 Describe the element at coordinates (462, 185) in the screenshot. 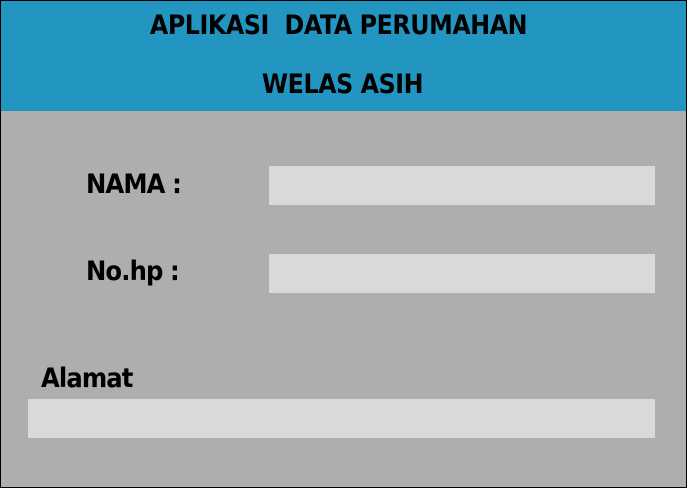

I see `nama-input` at that location.